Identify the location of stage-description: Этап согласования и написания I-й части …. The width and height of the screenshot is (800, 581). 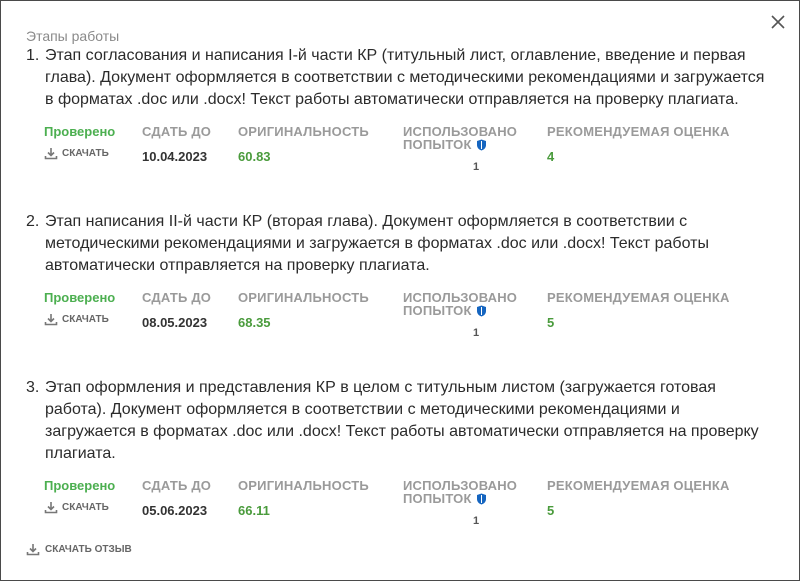
(405, 77).